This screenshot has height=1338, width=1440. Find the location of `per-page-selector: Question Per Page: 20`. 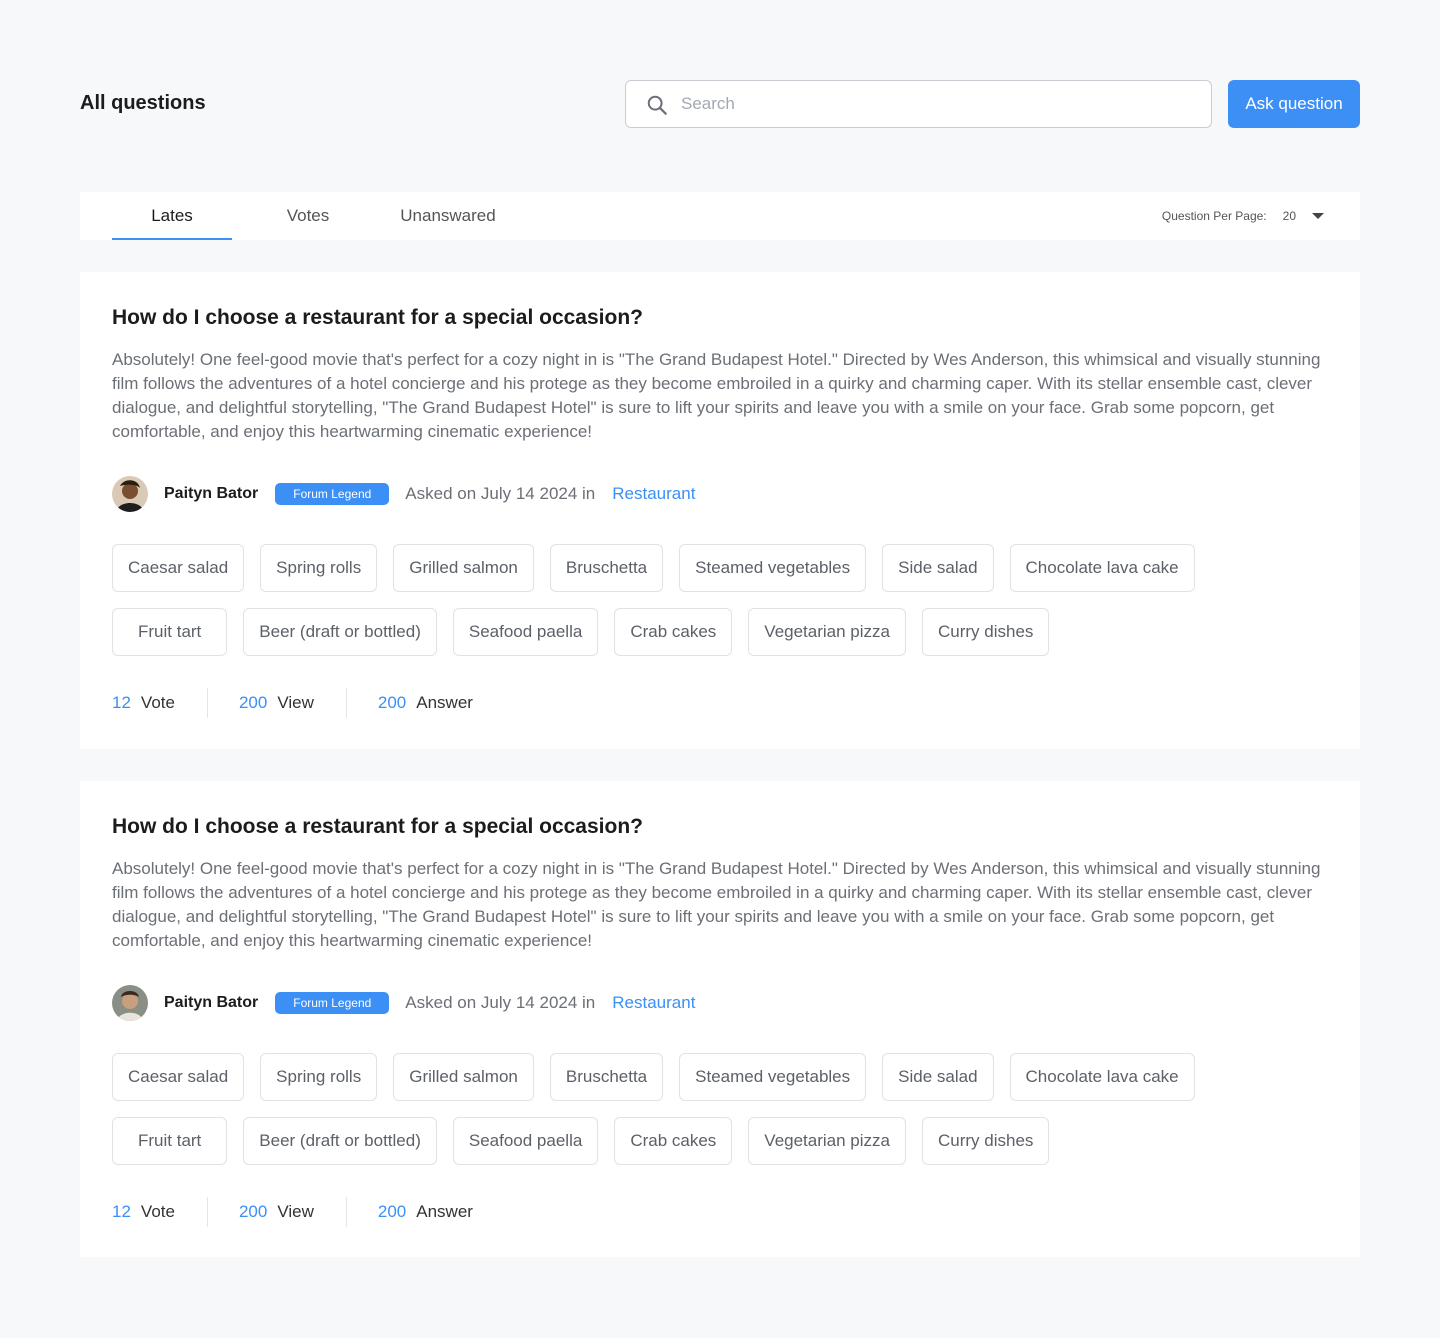

per-page-selector: Question Per Page: 20 is located at coordinates (1243, 216).